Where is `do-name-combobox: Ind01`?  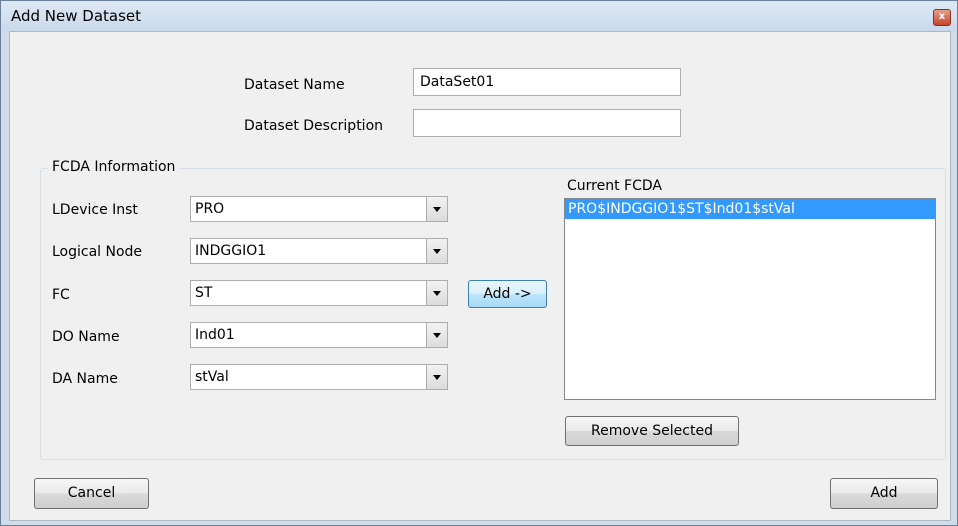
do-name-combobox: Ind01 is located at coordinates (319, 335).